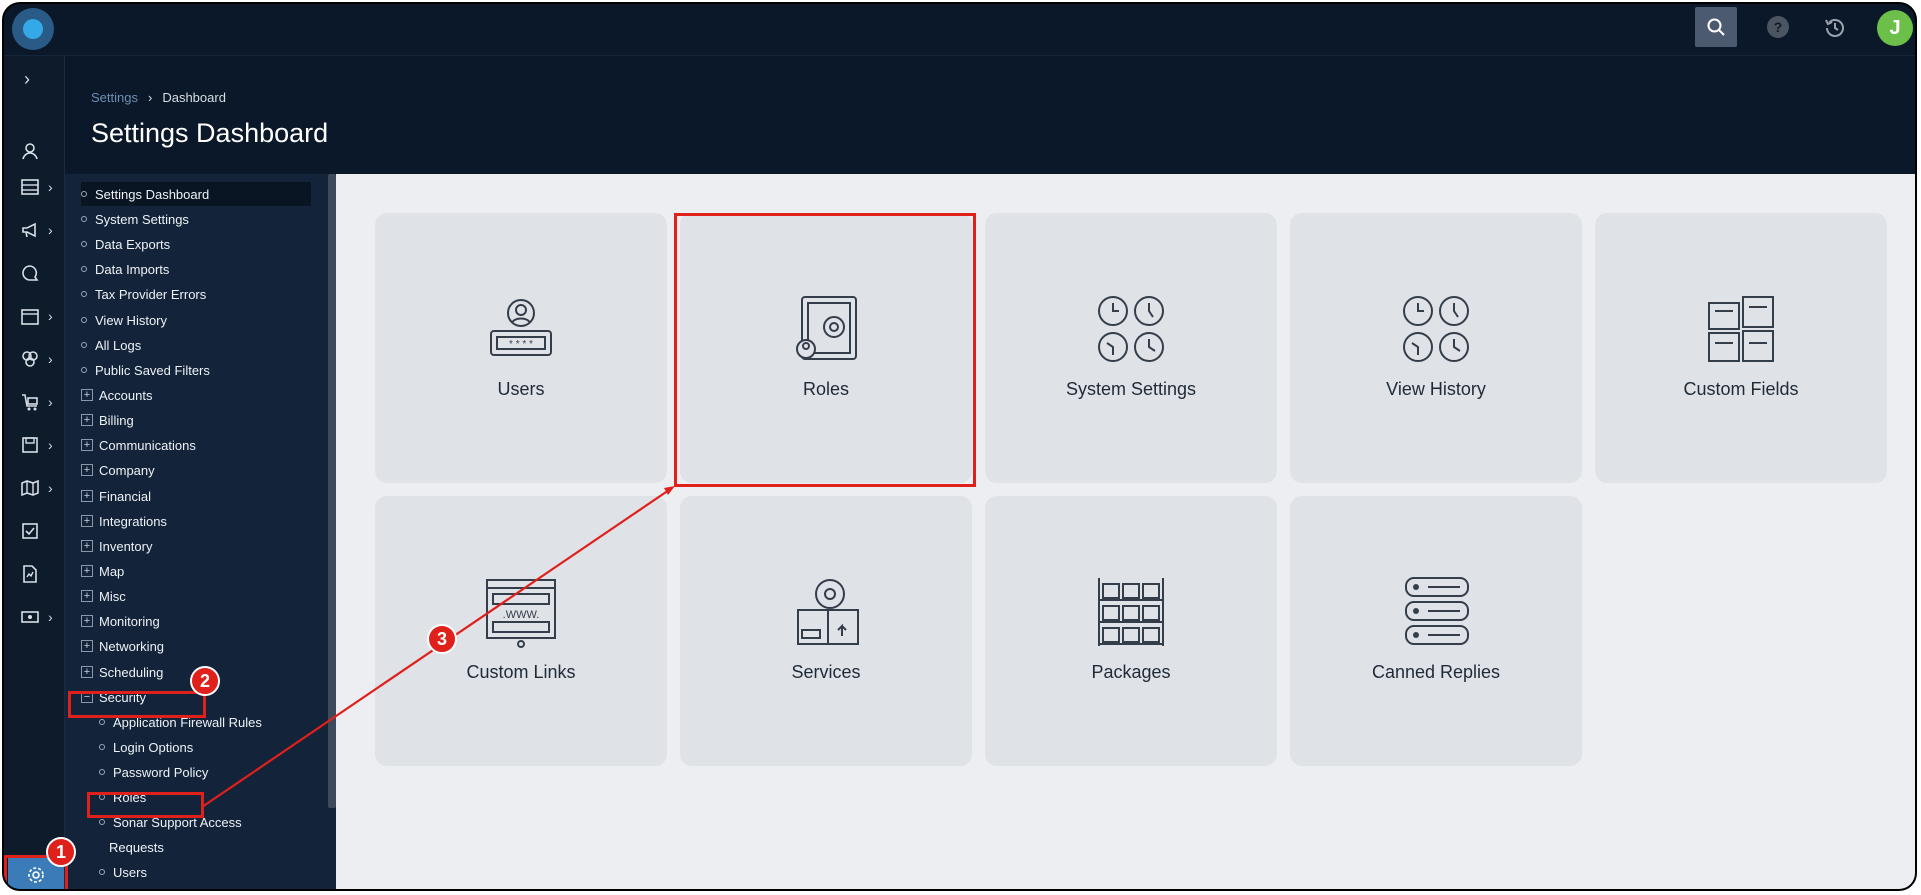 Image resolution: width=1921 pixels, height=895 pixels. What do you see at coordinates (33, 29) in the screenshot?
I see `app-logo` at bounding box center [33, 29].